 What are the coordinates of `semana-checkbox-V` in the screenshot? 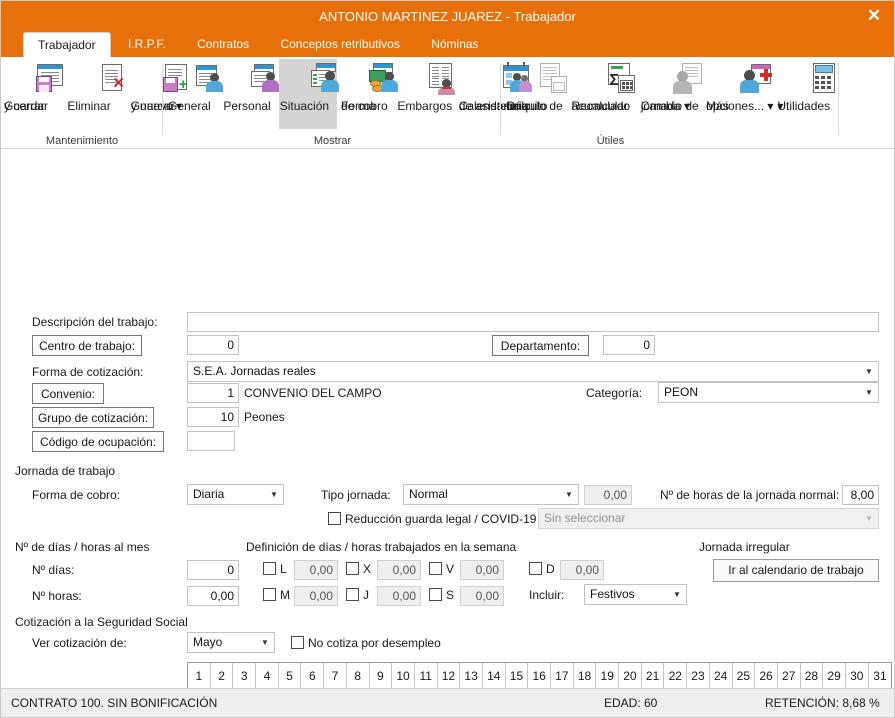 It's located at (435, 568).